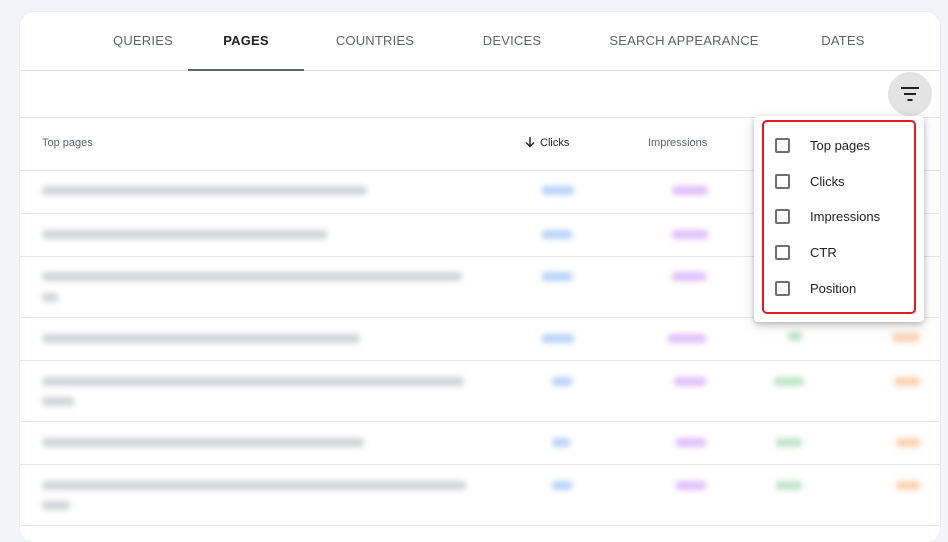  I want to click on checkbox-ctr, so click(782, 252).